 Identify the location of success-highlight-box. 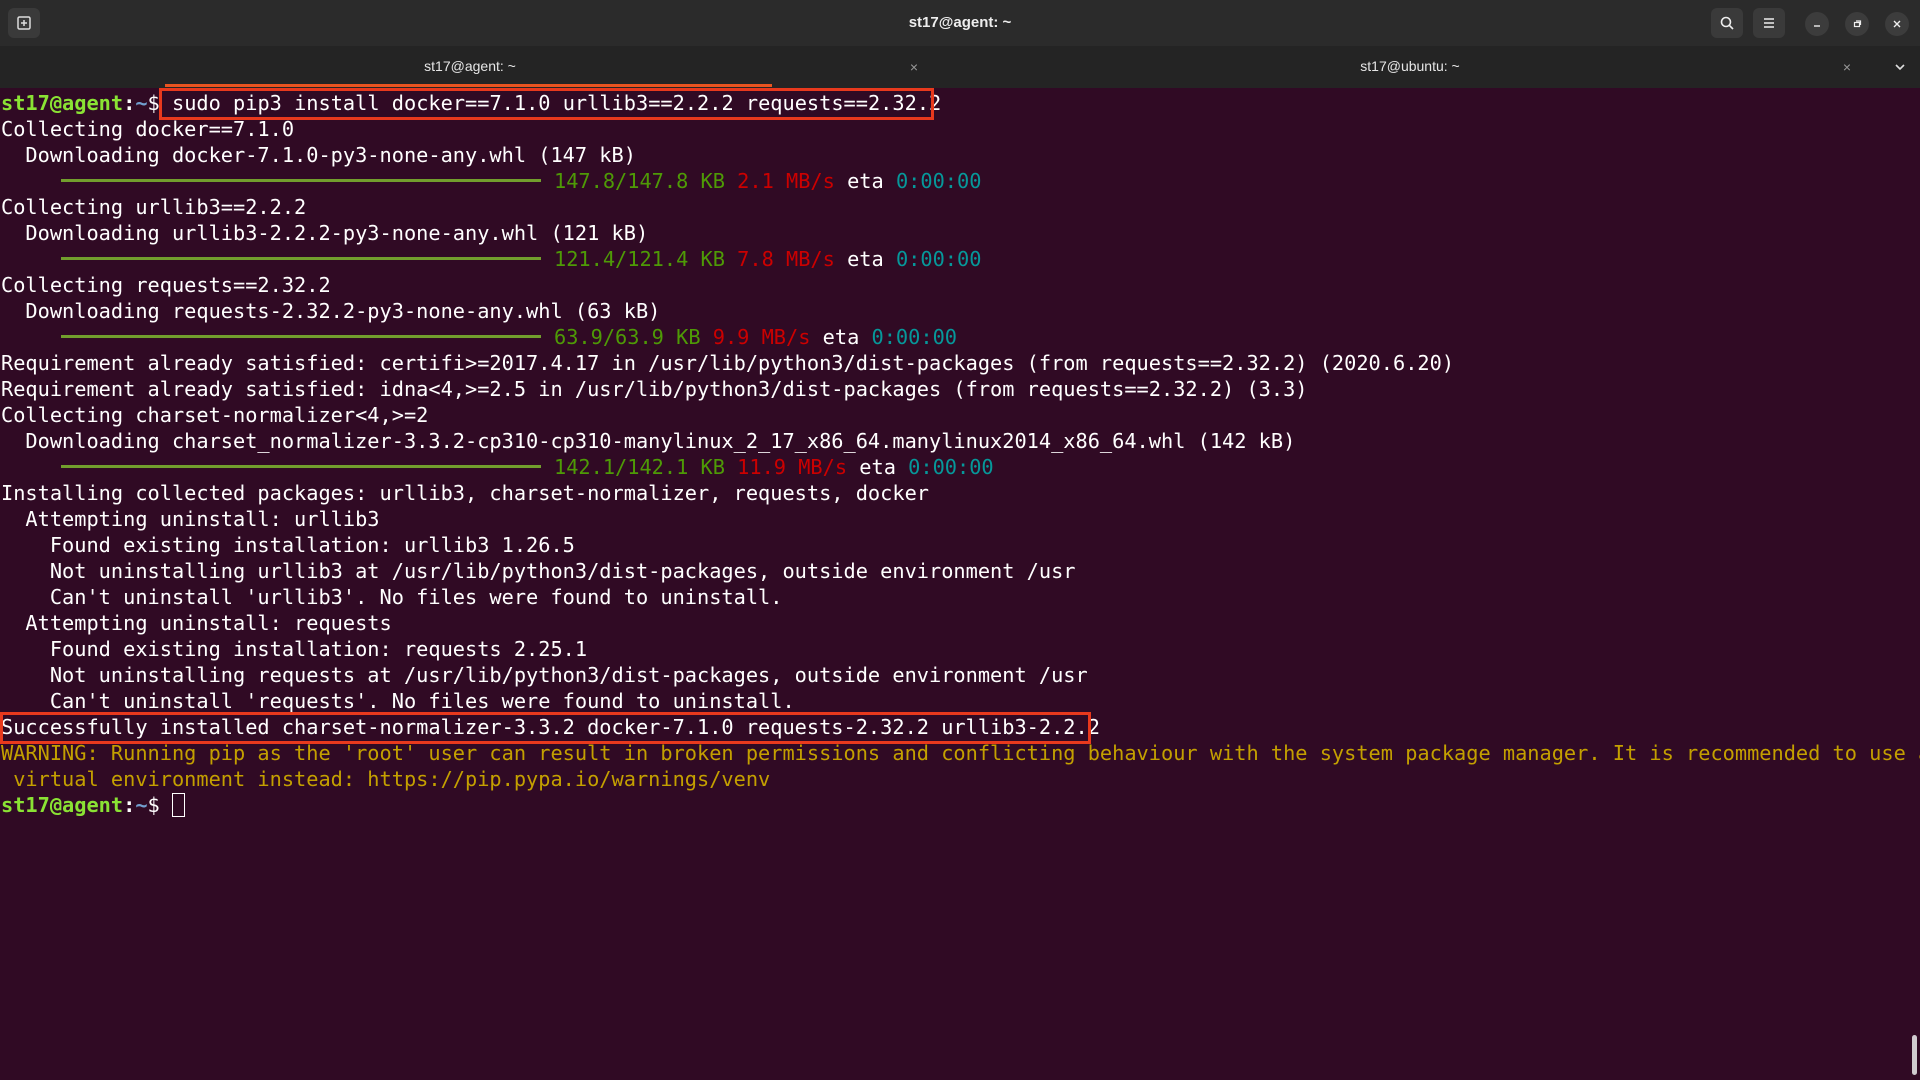
(545, 728).